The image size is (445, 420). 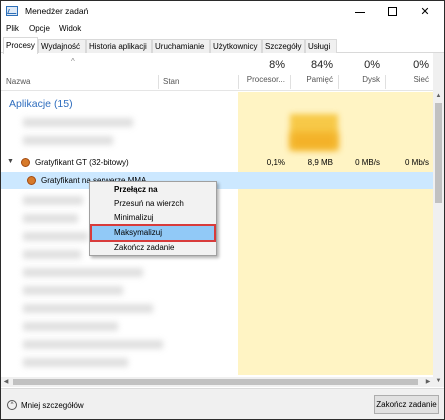 What do you see at coordinates (153, 233) in the screenshot?
I see `menu-maximize: Maksymalizuj` at bounding box center [153, 233].